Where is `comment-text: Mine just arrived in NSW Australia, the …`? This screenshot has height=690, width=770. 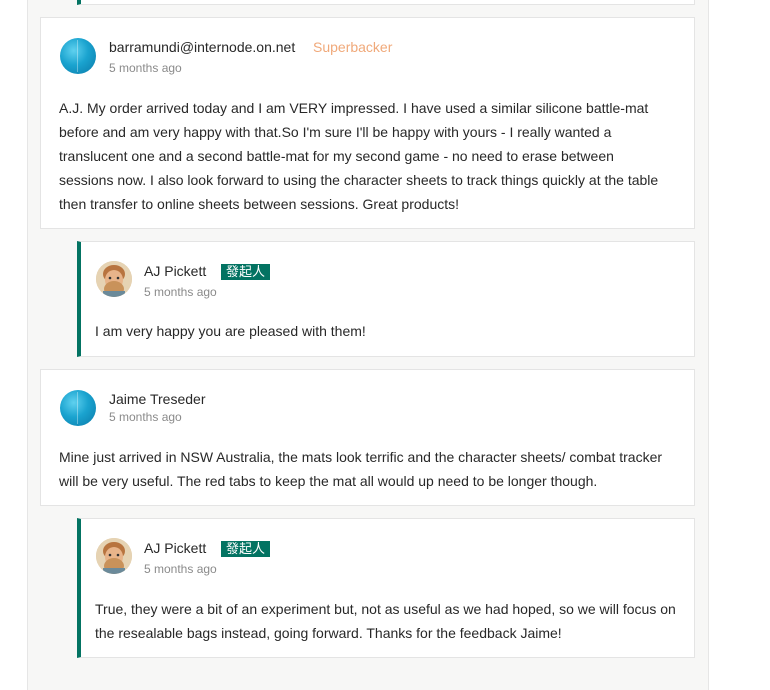 comment-text: Mine just arrived in NSW Australia, the … is located at coordinates (361, 469).